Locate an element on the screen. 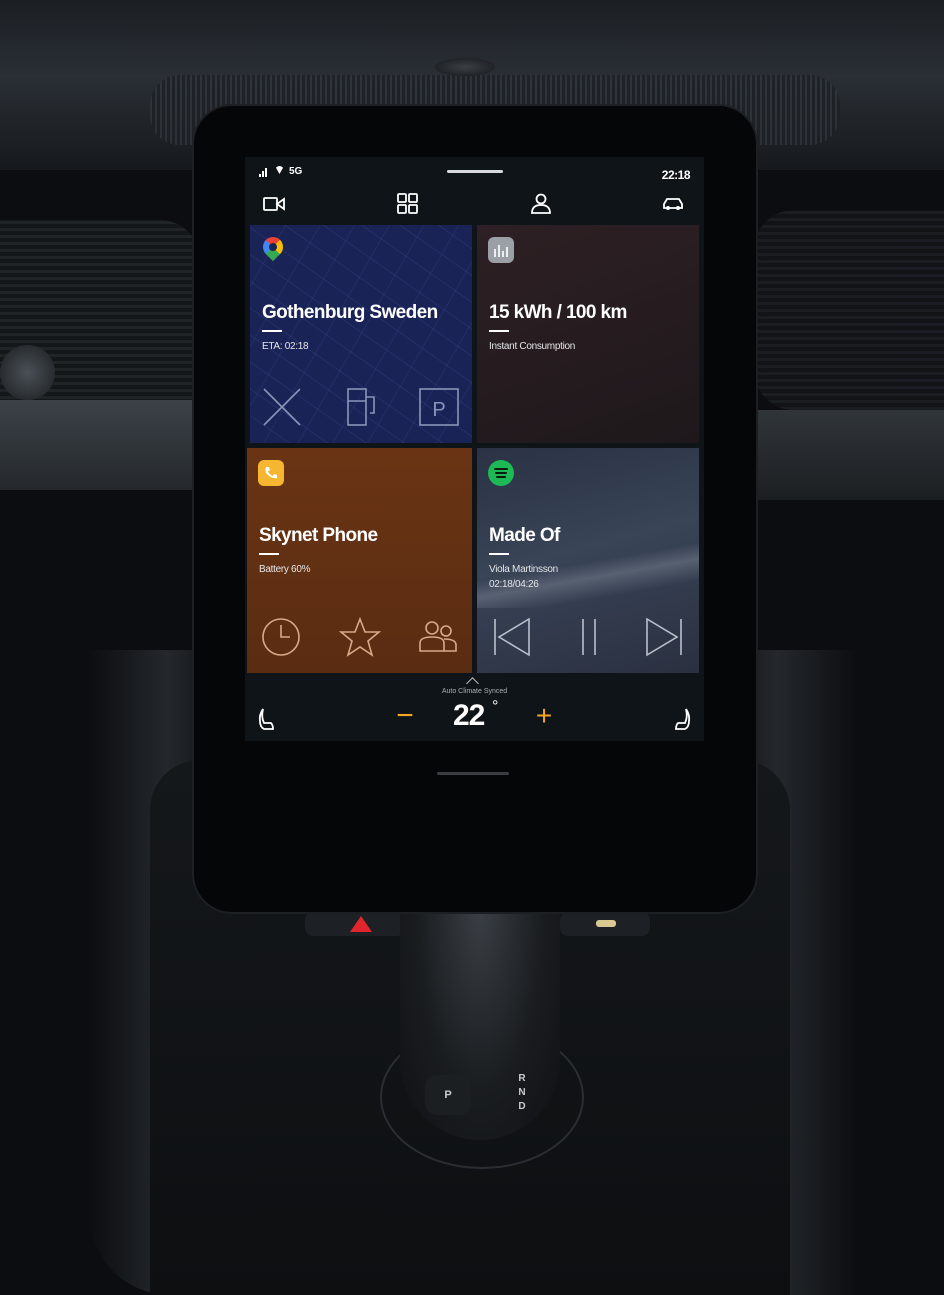 The width and height of the screenshot is (944, 1295). climate-status: Auto Climate Synced is located at coordinates (474, 691).